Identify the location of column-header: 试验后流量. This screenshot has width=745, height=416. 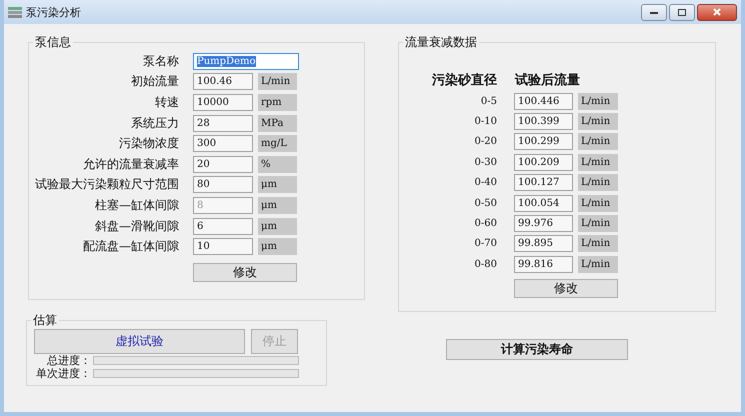
(547, 80).